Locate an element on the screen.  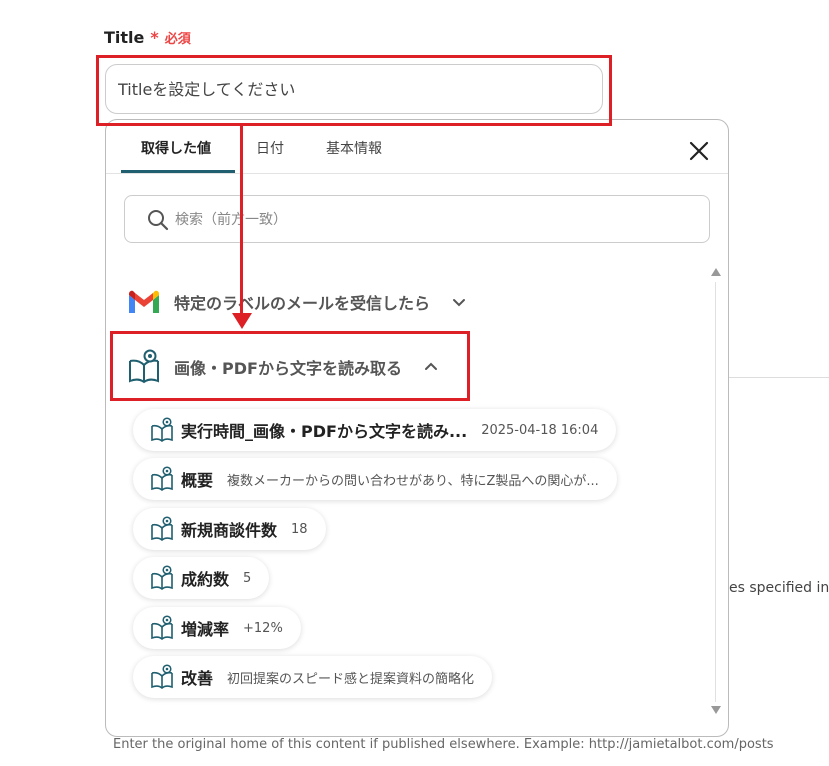
search-field is located at coordinates (417, 219).